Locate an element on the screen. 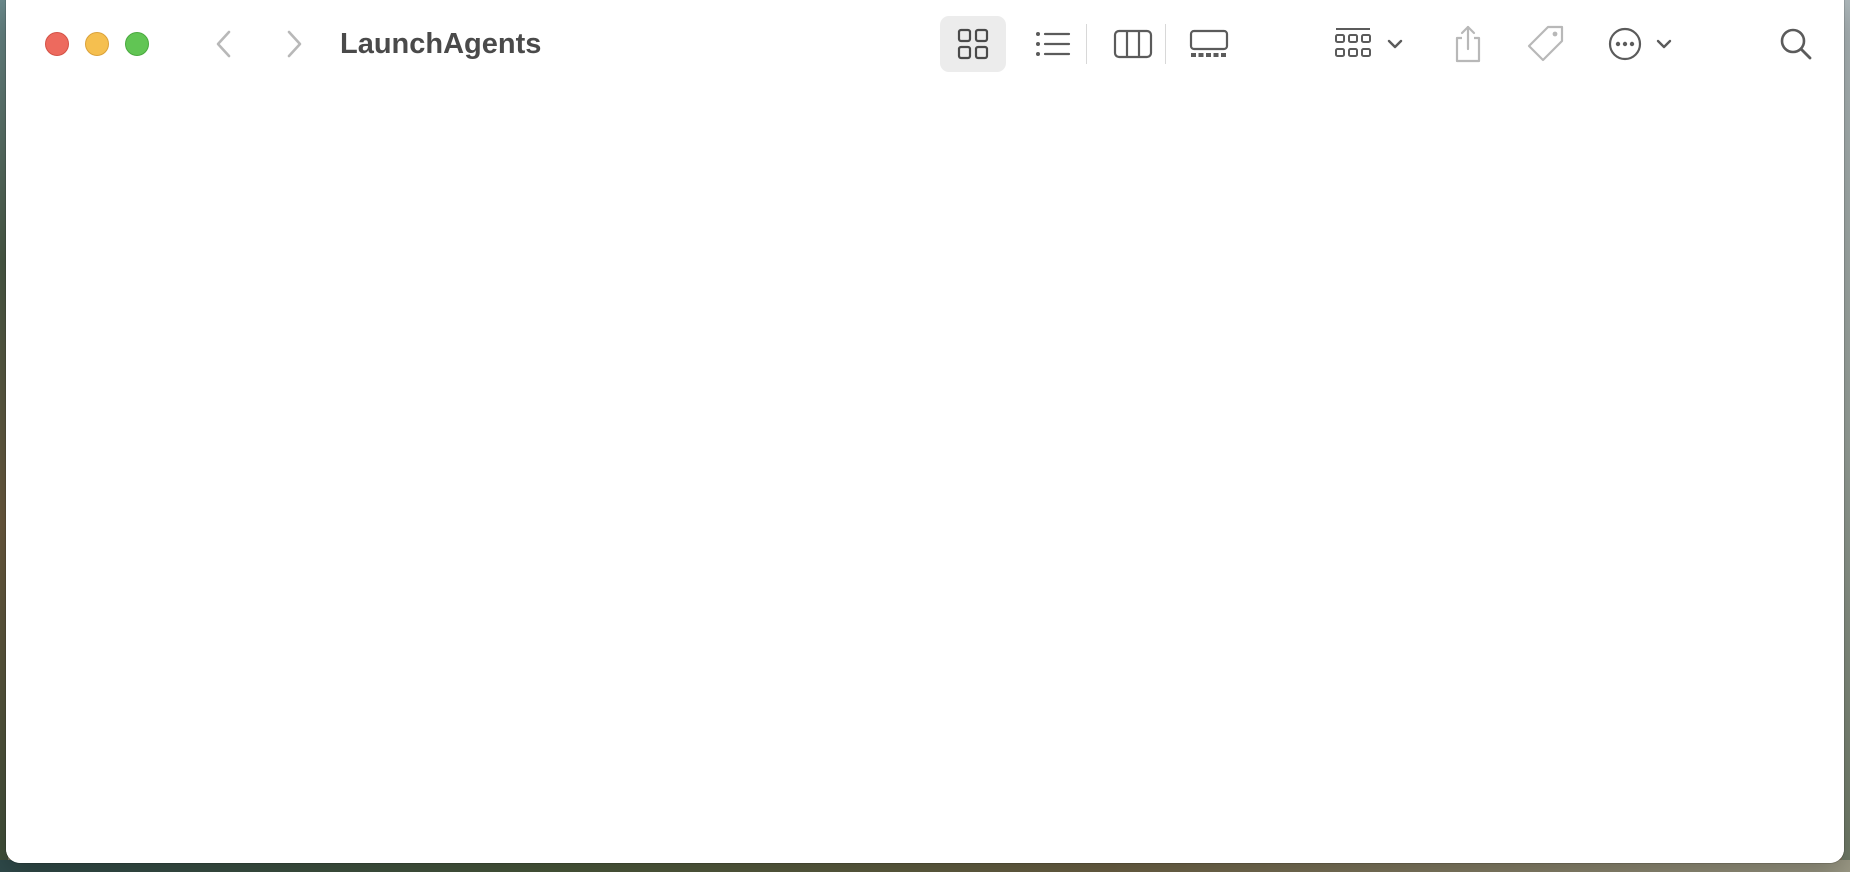 The height and width of the screenshot is (872, 1850). view-icons-button is located at coordinates (973, 44).